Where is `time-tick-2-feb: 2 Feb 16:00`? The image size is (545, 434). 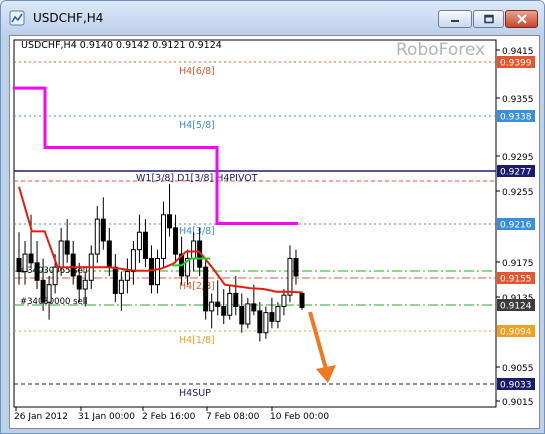 time-tick-2-feb: 2 Feb 16:00 is located at coordinates (169, 417).